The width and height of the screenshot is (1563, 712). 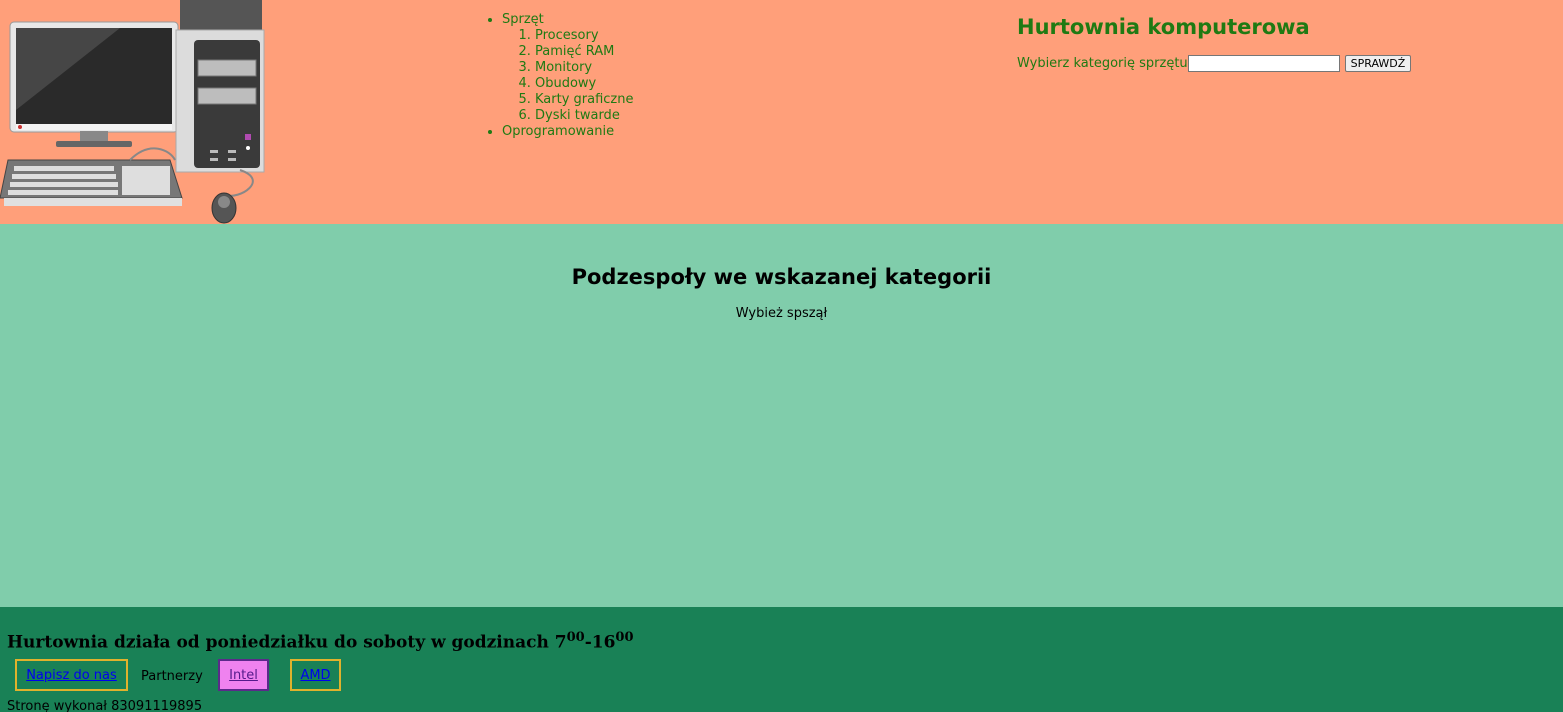 I want to click on menu-item-software: Oprogramowanie, so click(x=568, y=132).